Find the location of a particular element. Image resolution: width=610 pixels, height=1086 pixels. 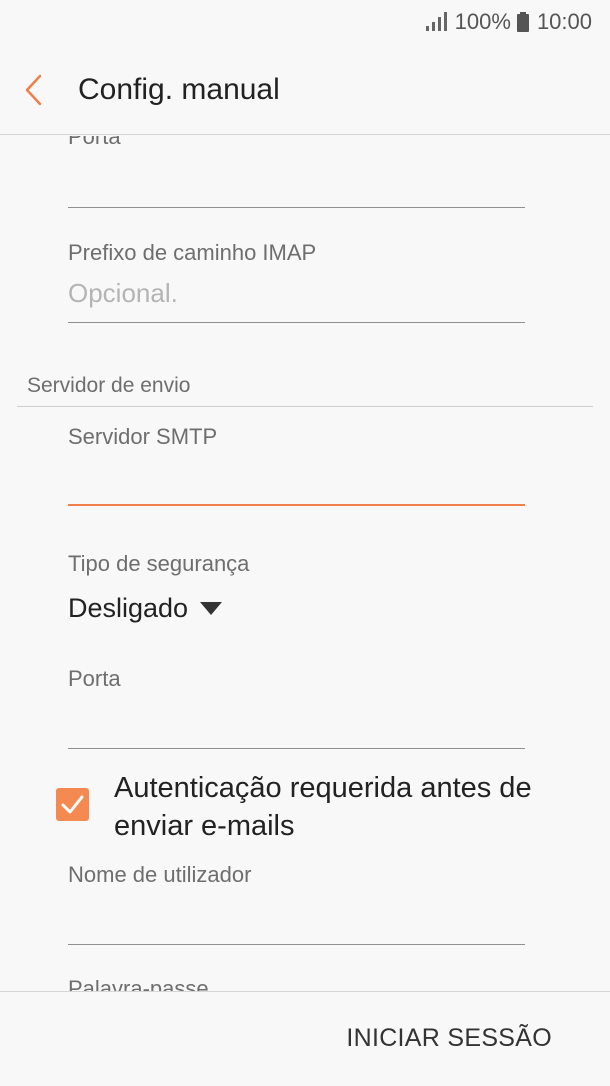

back-arrow-icon is located at coordinates (34, 90).